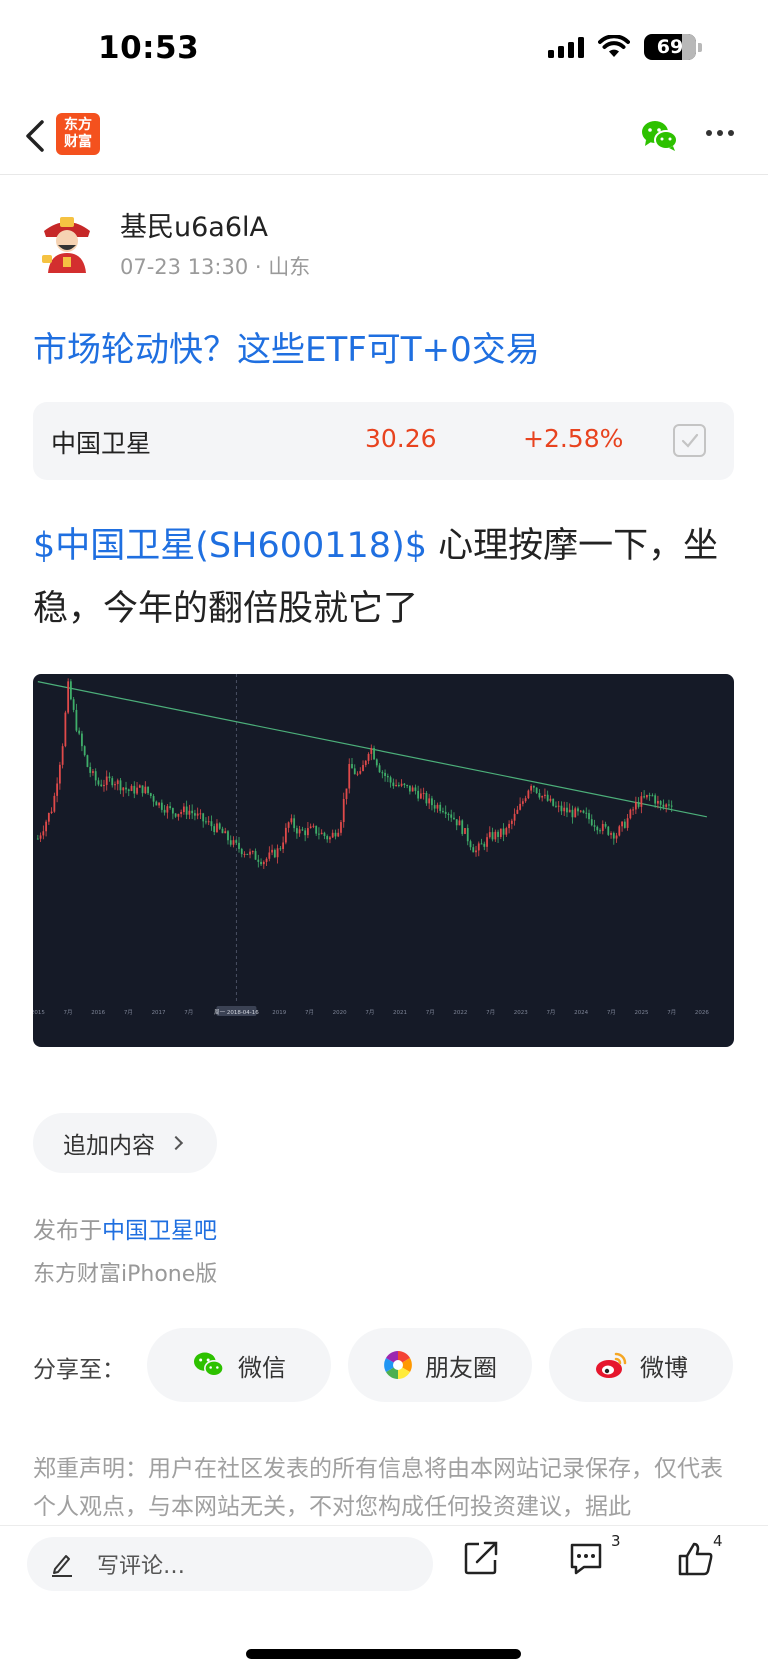 The image size is (768, 1665). What do you see at coordinates (67, 242) in the screenshot?
I see `avatar` at bounding box center [67, 242].